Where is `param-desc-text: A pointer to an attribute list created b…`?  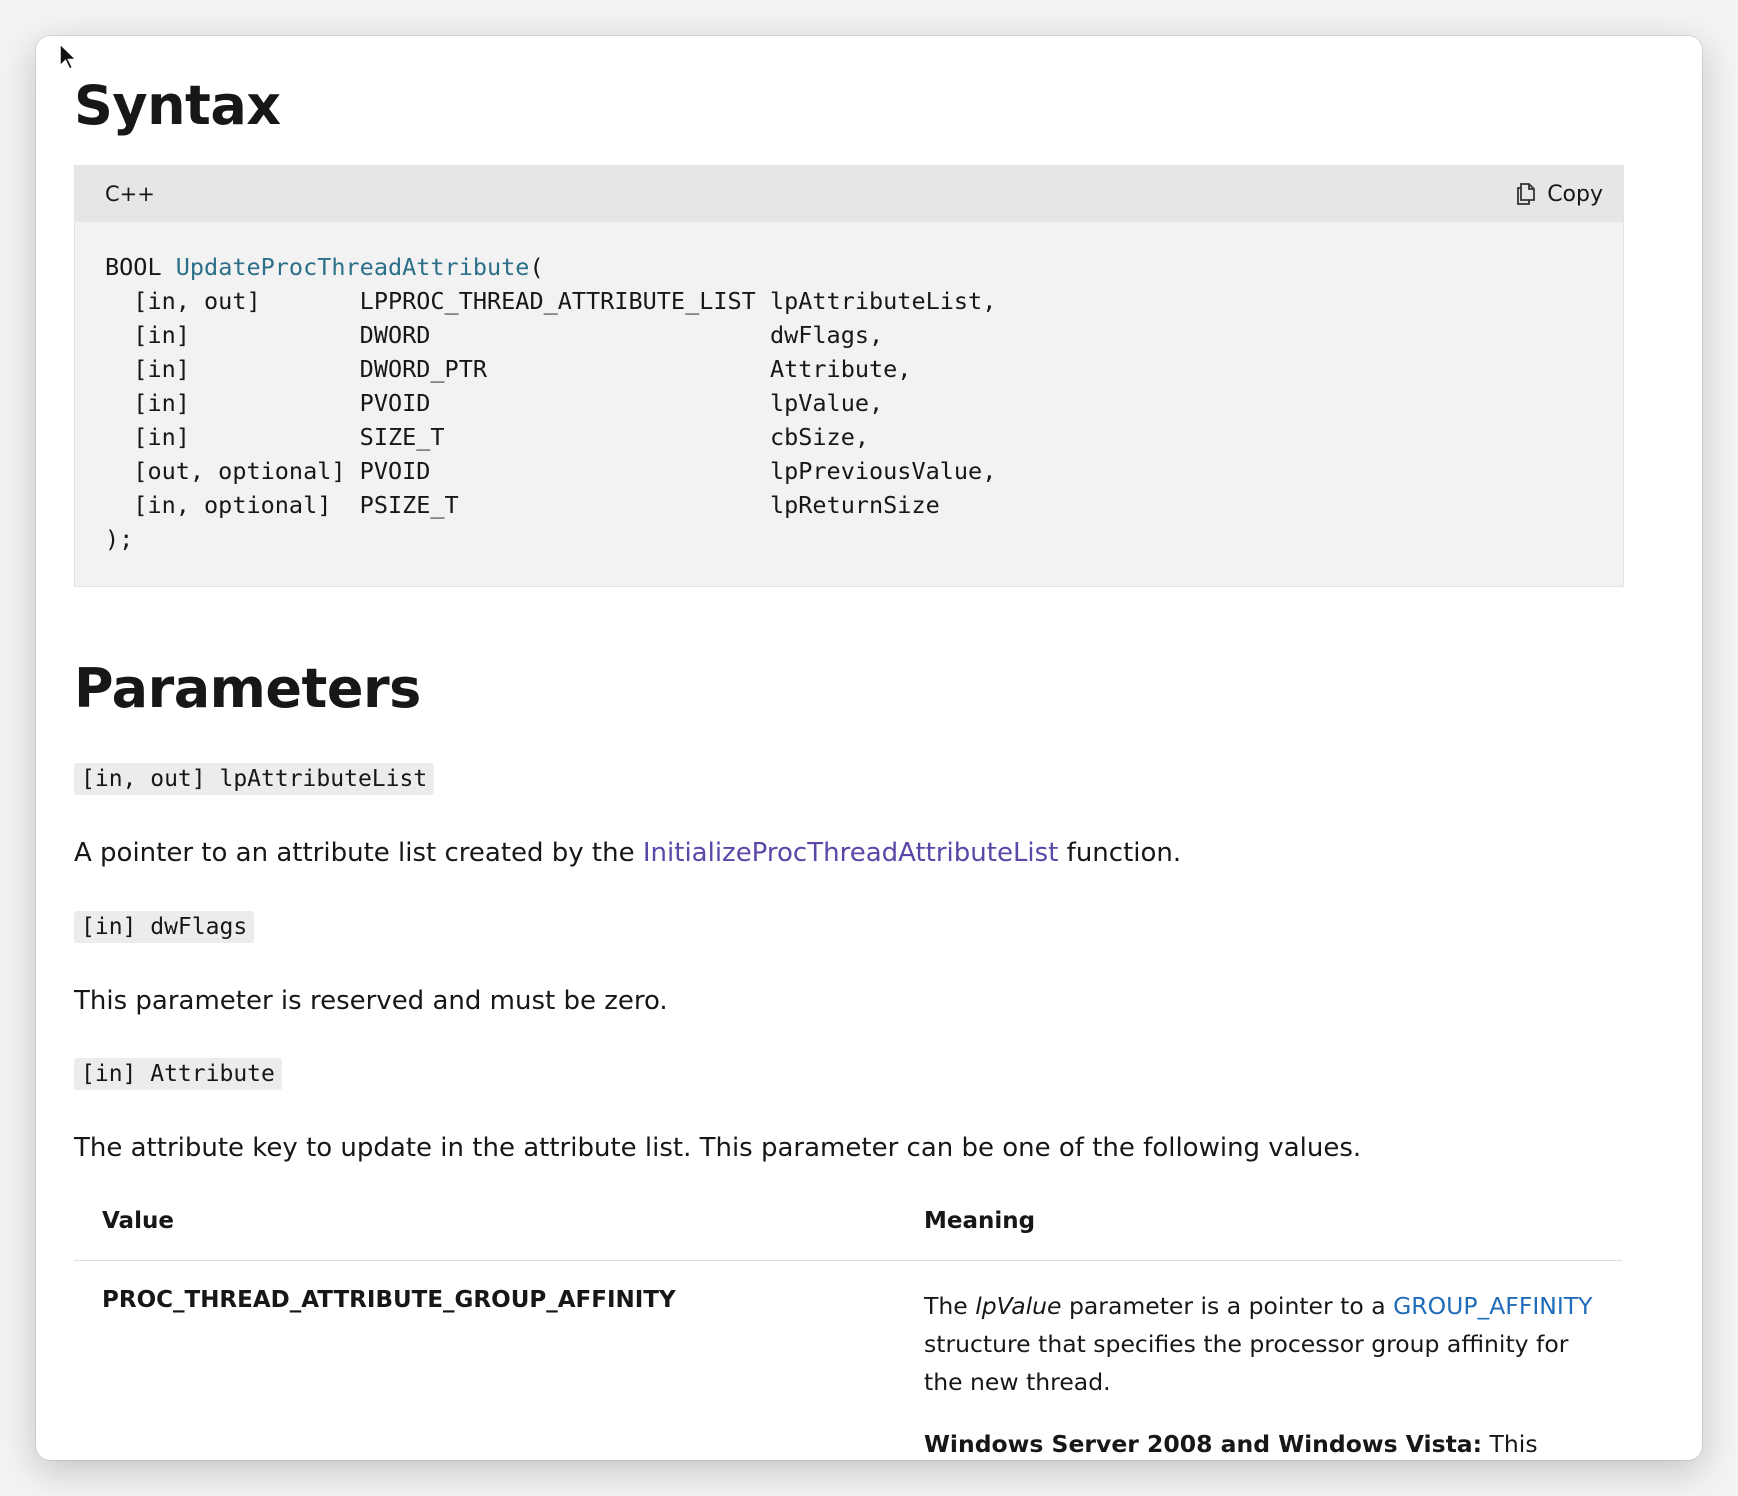 param-desc-text: A pointer to an attribute list created b… is located at coordinates (358, 852).